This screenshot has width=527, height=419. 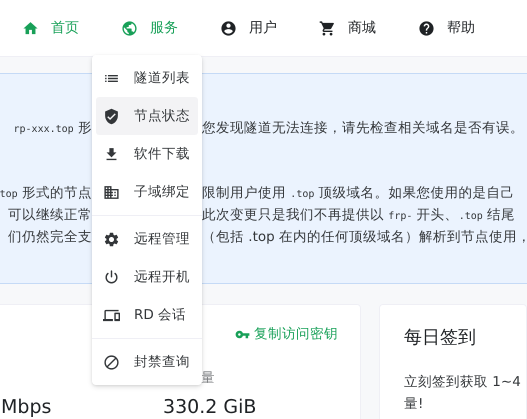 I want to click on globe-icon, so click(x=129, y=28).